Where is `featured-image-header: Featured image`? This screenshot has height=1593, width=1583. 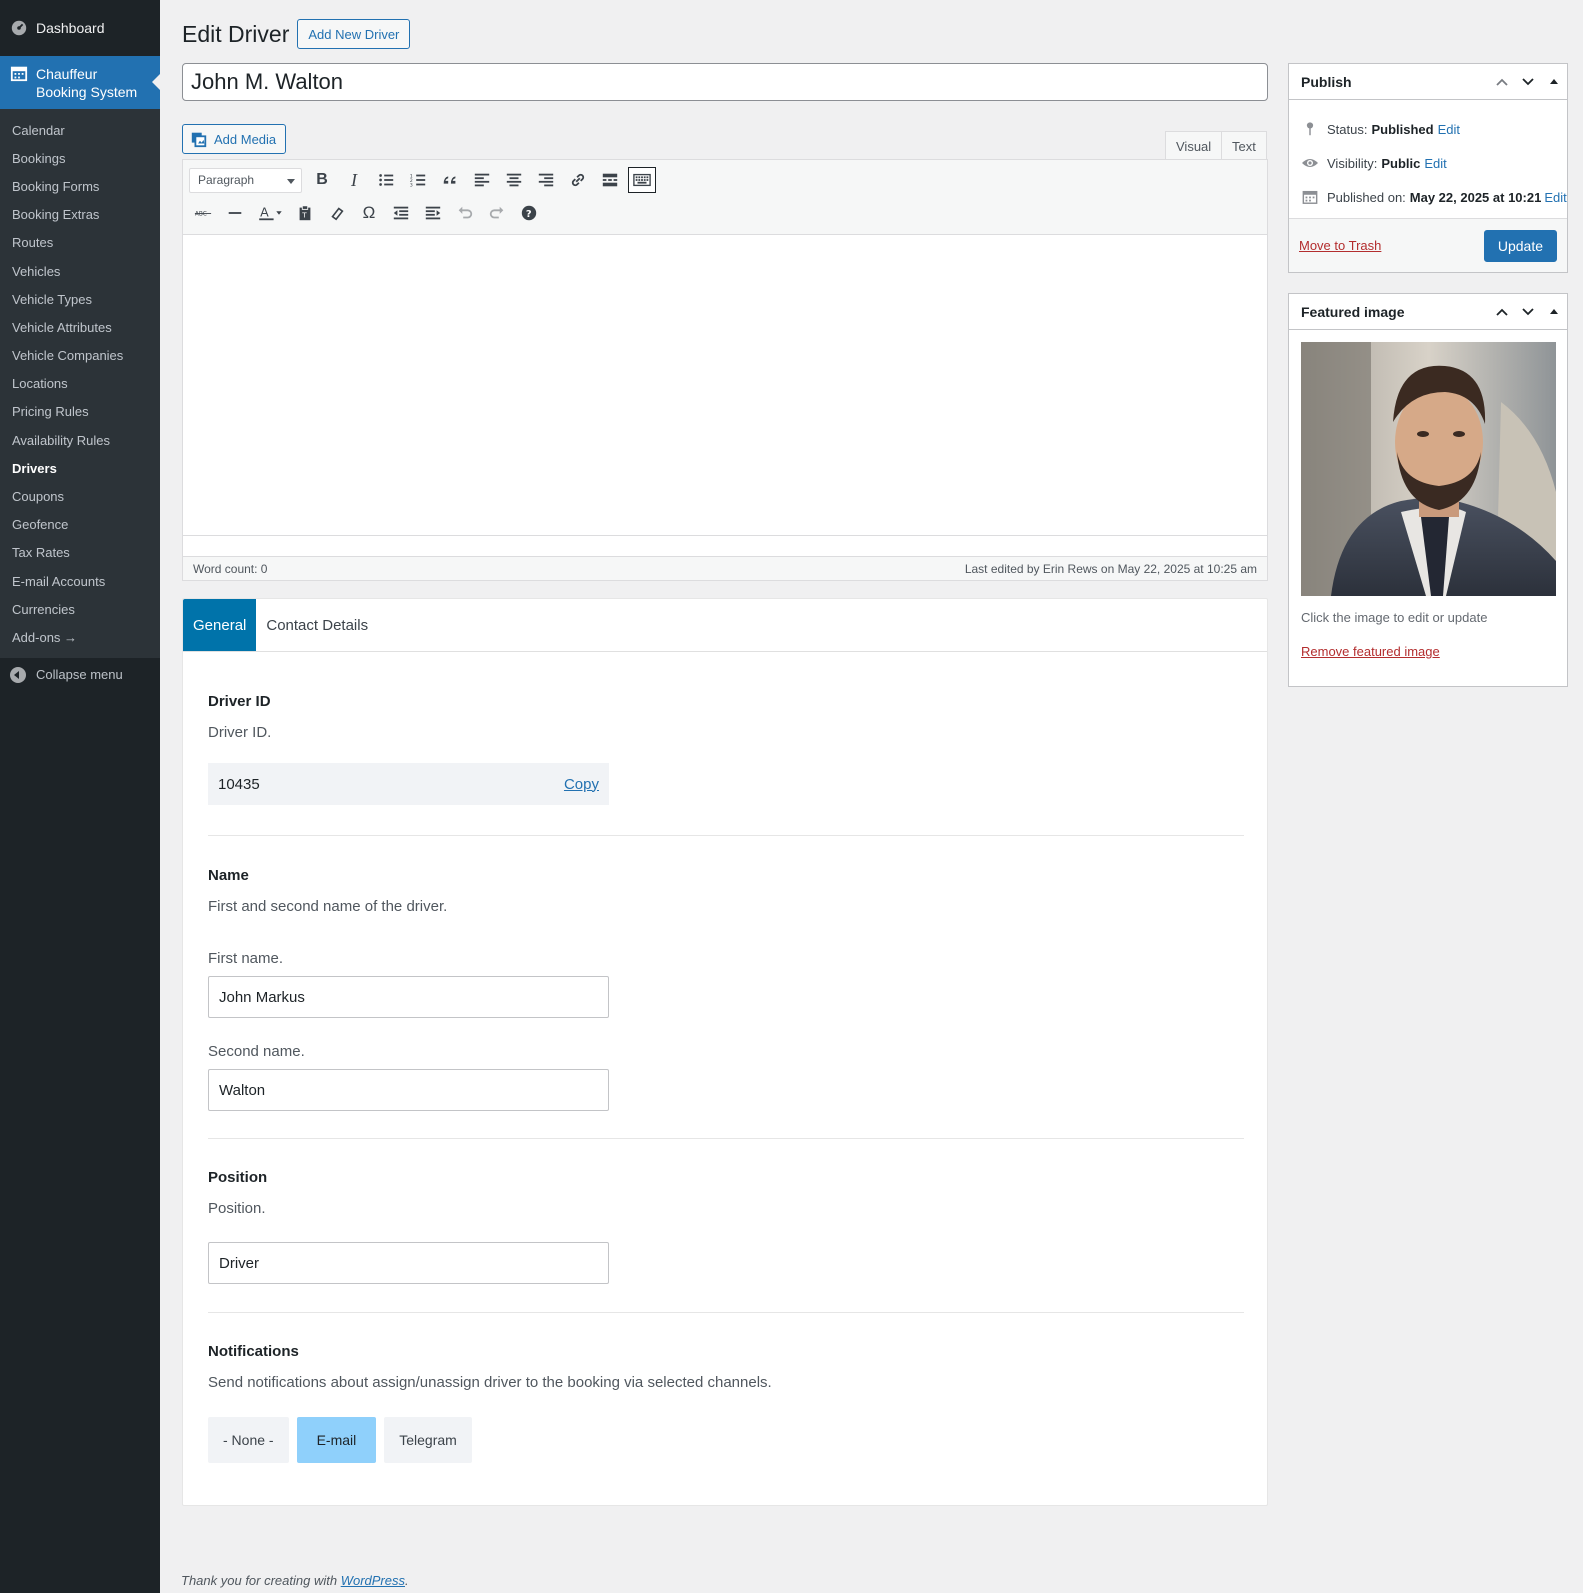 featured-image-header: Featured image is located at coordinates (1428, 312).